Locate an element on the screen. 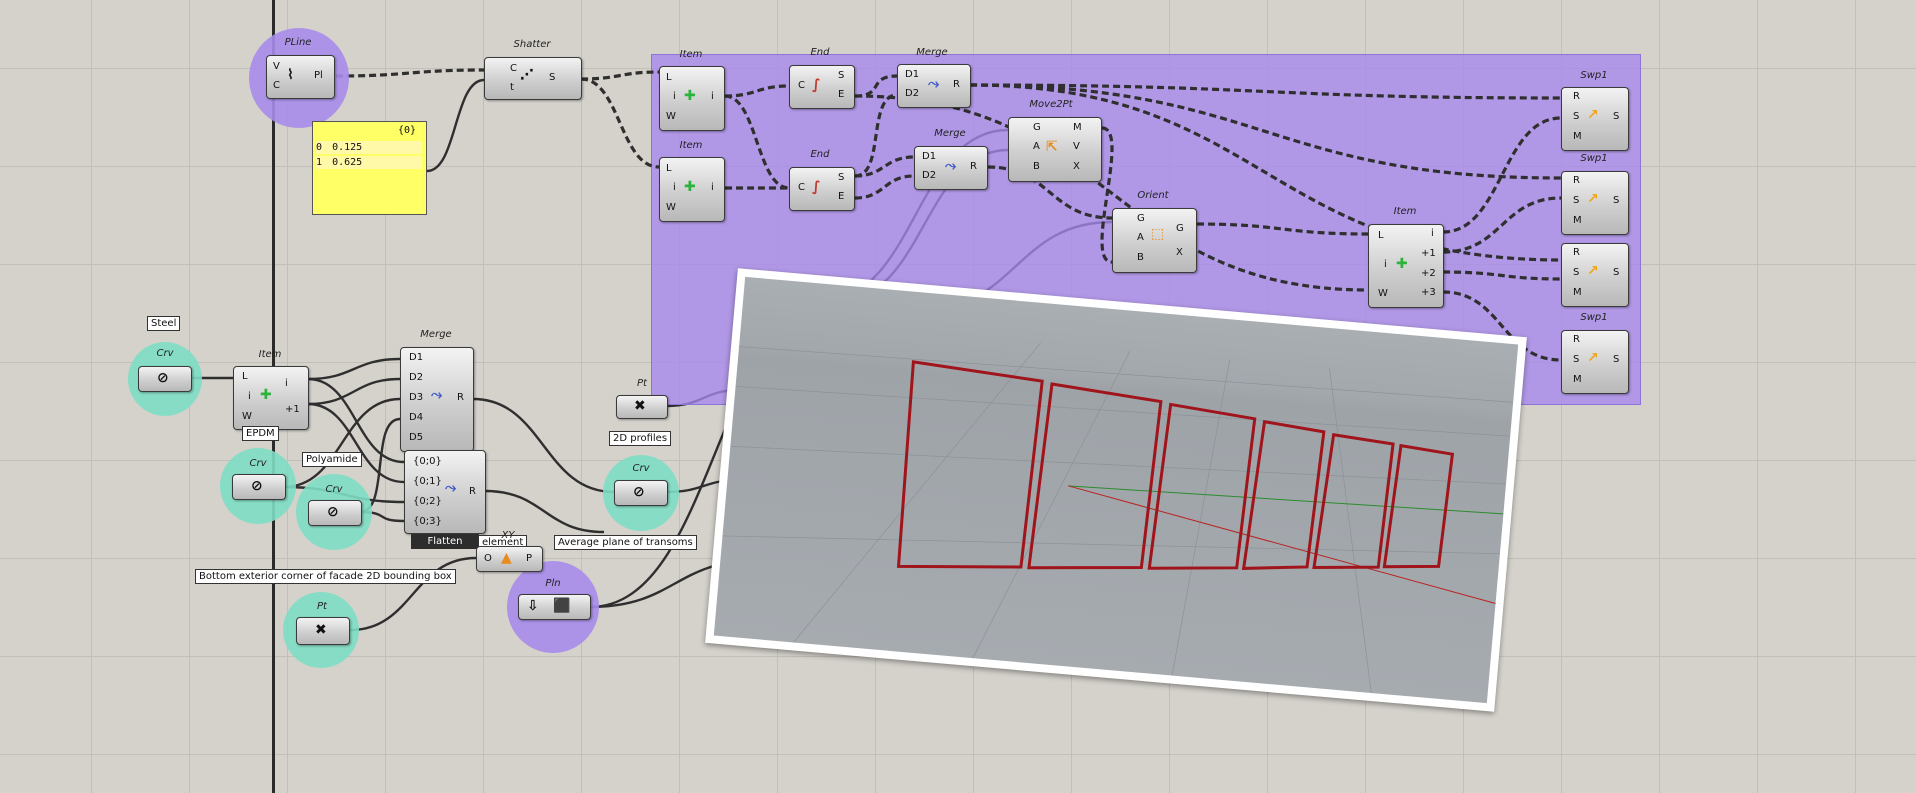 The width and height of the screenshot is (1916, 793). merge-c-output-r: R is located at coordinates (460, 397).